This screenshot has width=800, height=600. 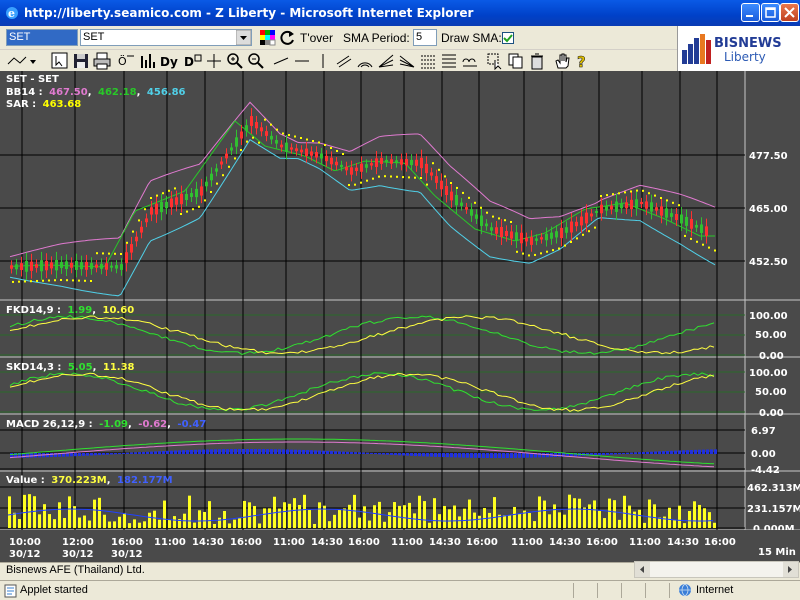 What do you see at coordinates (214, 61) in the screenshot?
I see `crosshair-icon` at bounding box center [214, 61].